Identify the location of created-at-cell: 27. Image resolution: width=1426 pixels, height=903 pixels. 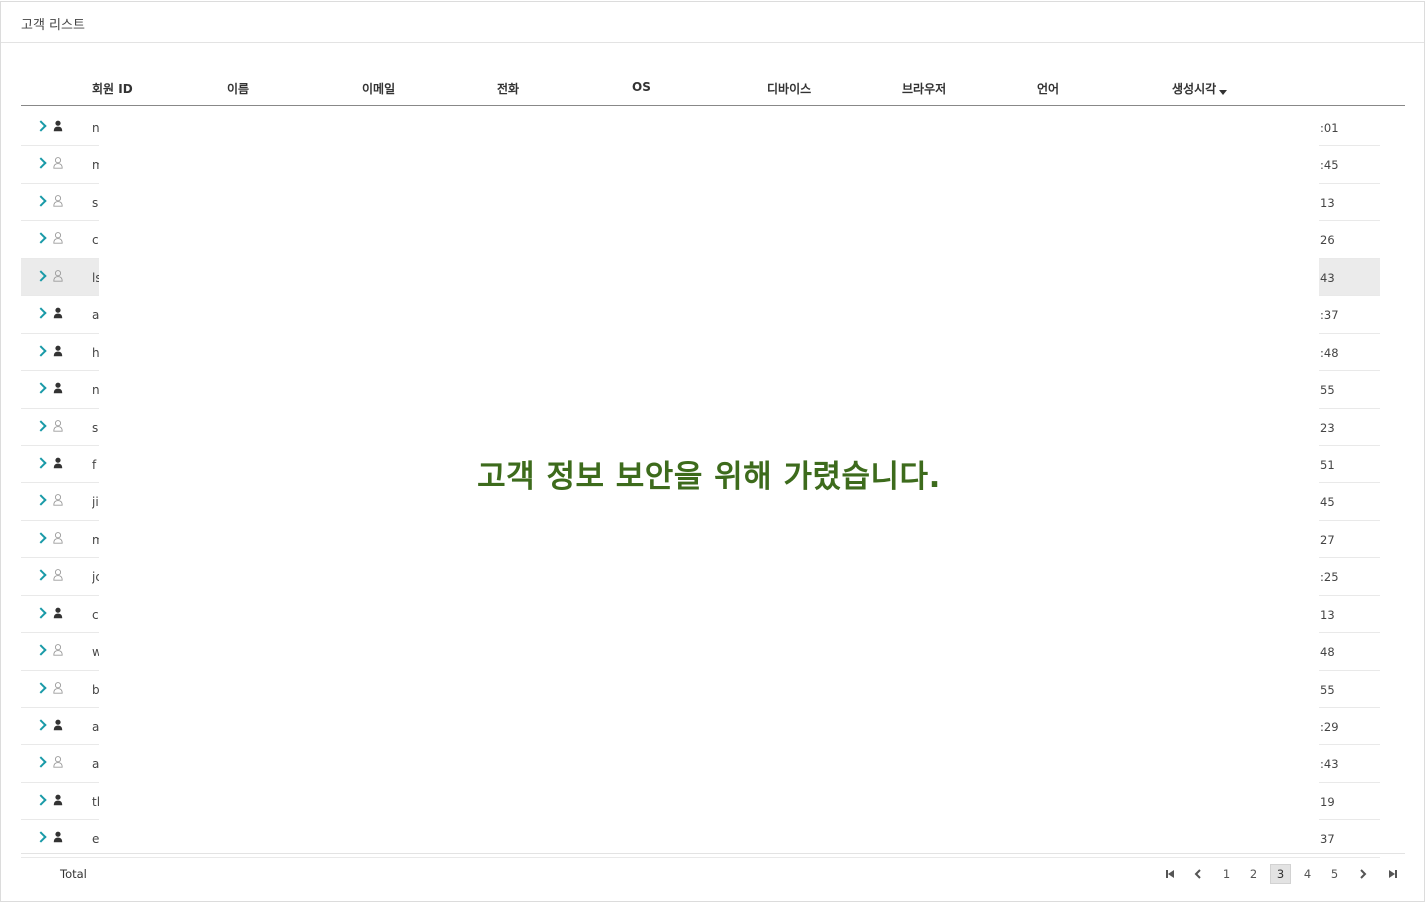
(1327, 539).